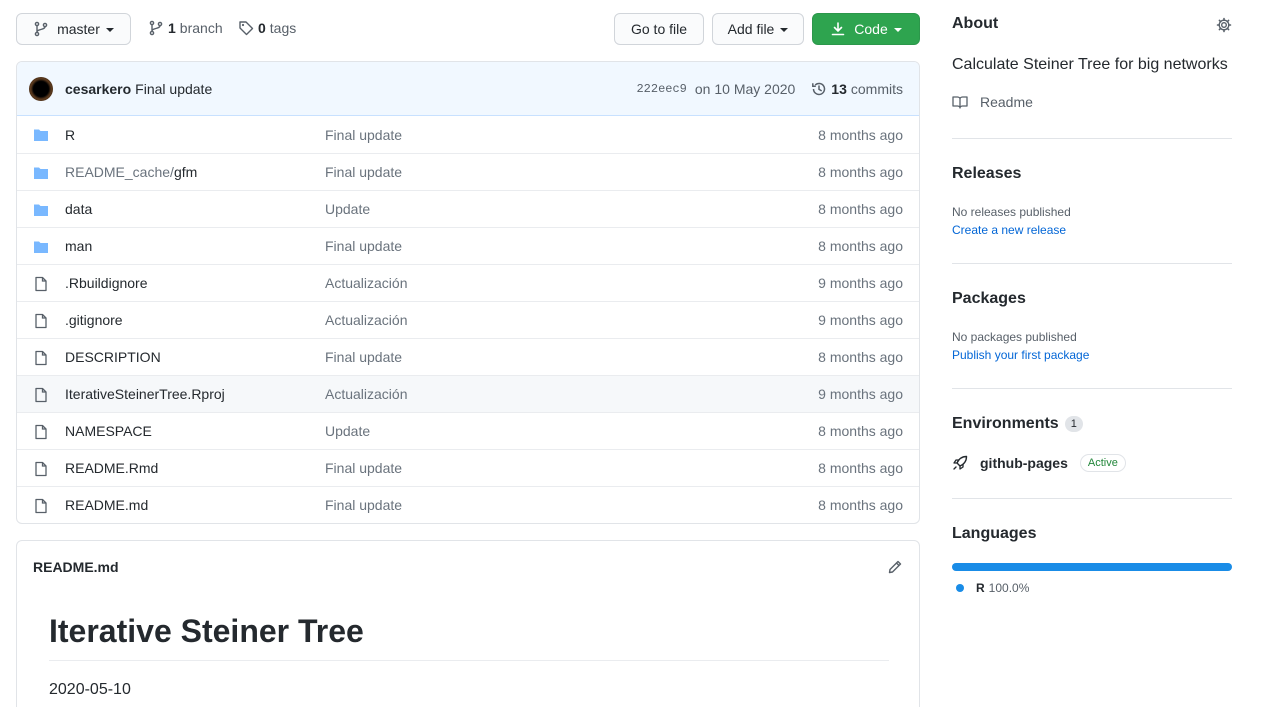 Image resolution: width=1265 pixels, height=707 pixels. What do you see at coordinates (1014, 337) in the screenshot?
I see `packages-status: No packages published` at bounding box center [1014, 337].